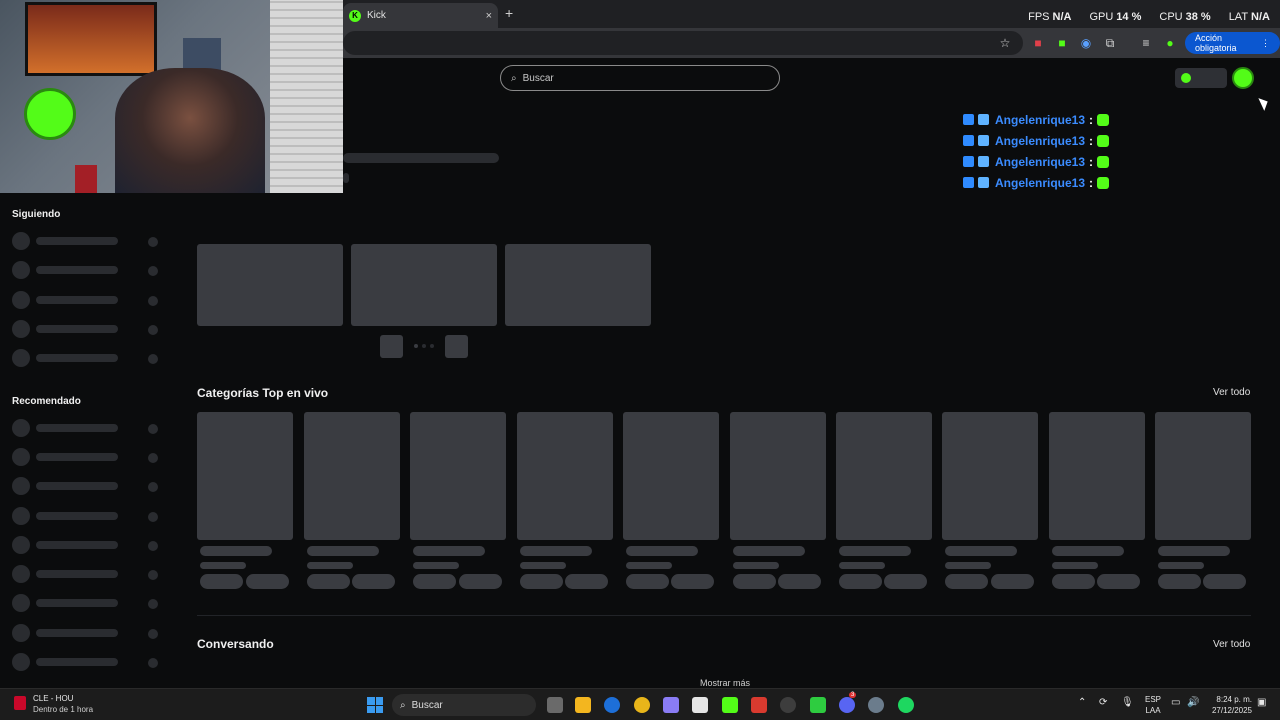 The width and height of the screenshot is (1280, 720). Describe the element at coordinates (420, 15) in the screenshot. I see `tab-kick: K Kick ×` at that location.